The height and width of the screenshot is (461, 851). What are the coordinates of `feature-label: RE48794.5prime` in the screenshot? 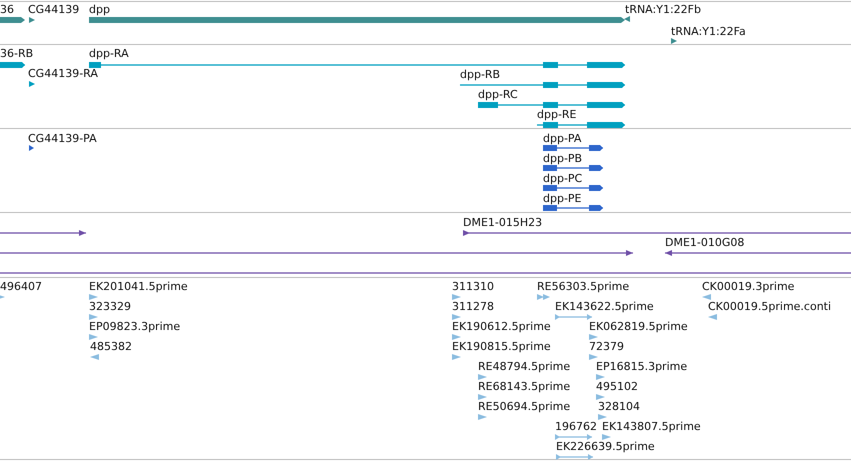 It's located at (524, 366).